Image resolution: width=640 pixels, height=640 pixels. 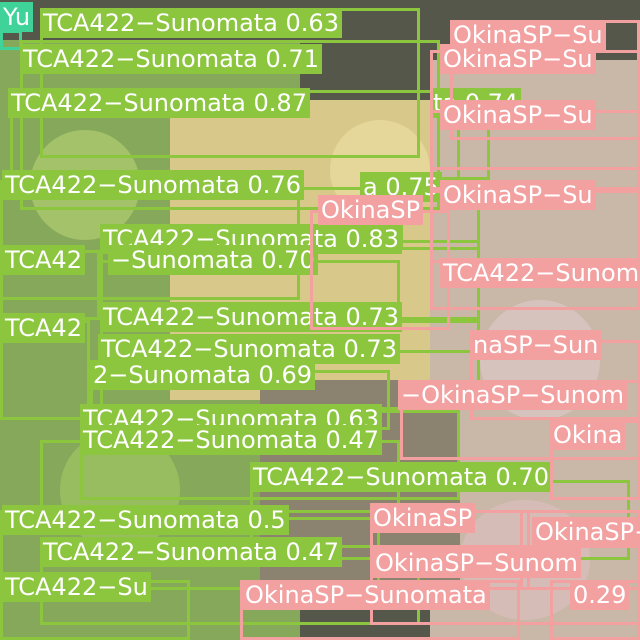 I want to click on detection-label-sunomata: TCA422−Sunomata 0.5, so click(x=145, y=520).